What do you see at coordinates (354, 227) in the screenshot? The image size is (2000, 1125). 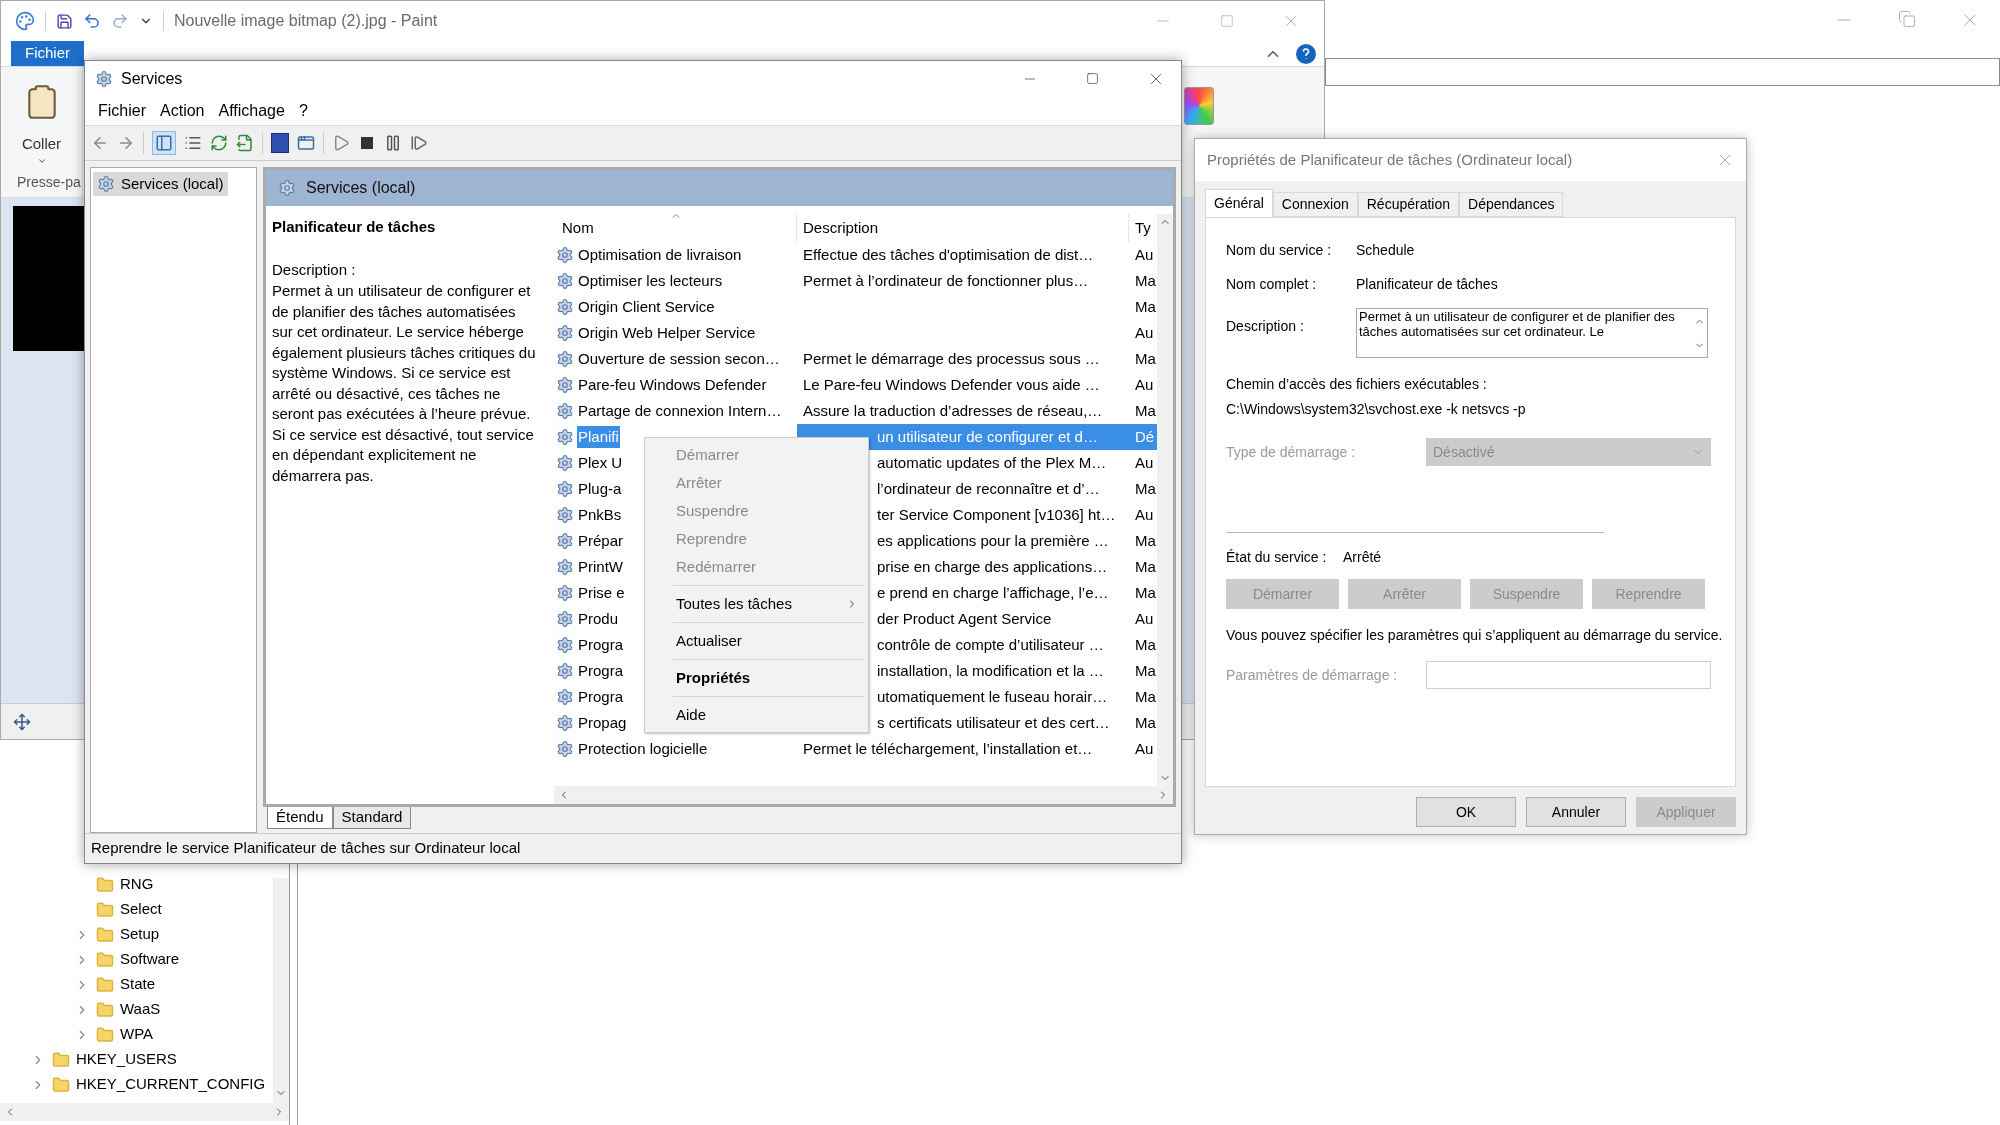 I see `service-title: Planificateur de tâches` at bounding box center [354, 227].